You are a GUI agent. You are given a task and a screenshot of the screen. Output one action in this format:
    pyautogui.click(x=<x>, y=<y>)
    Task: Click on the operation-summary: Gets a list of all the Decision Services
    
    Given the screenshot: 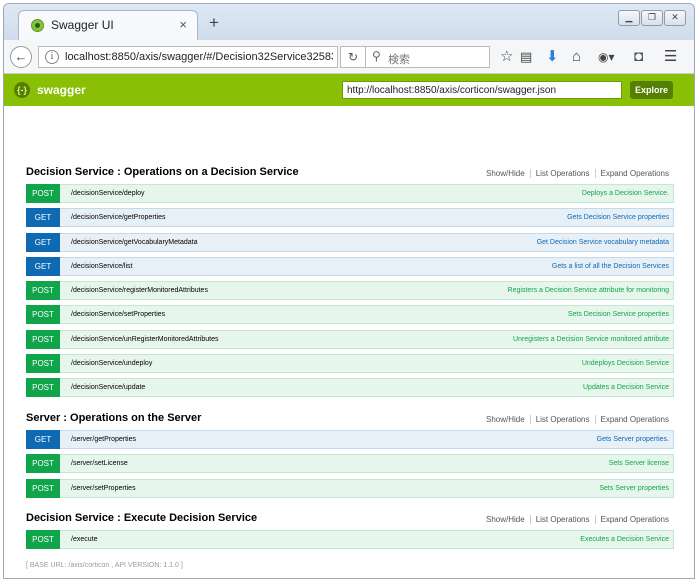 What is the action you would take?
    pyautogui.click(x=610, y=266)
    